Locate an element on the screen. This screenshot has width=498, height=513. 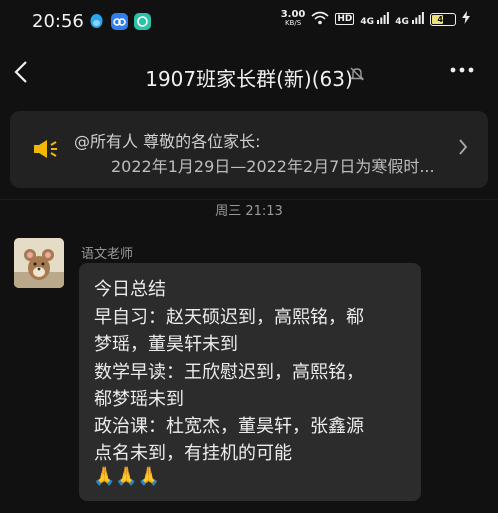
message-line: 点名未到，有挂机的可能 is located at coordinates (193, 453).